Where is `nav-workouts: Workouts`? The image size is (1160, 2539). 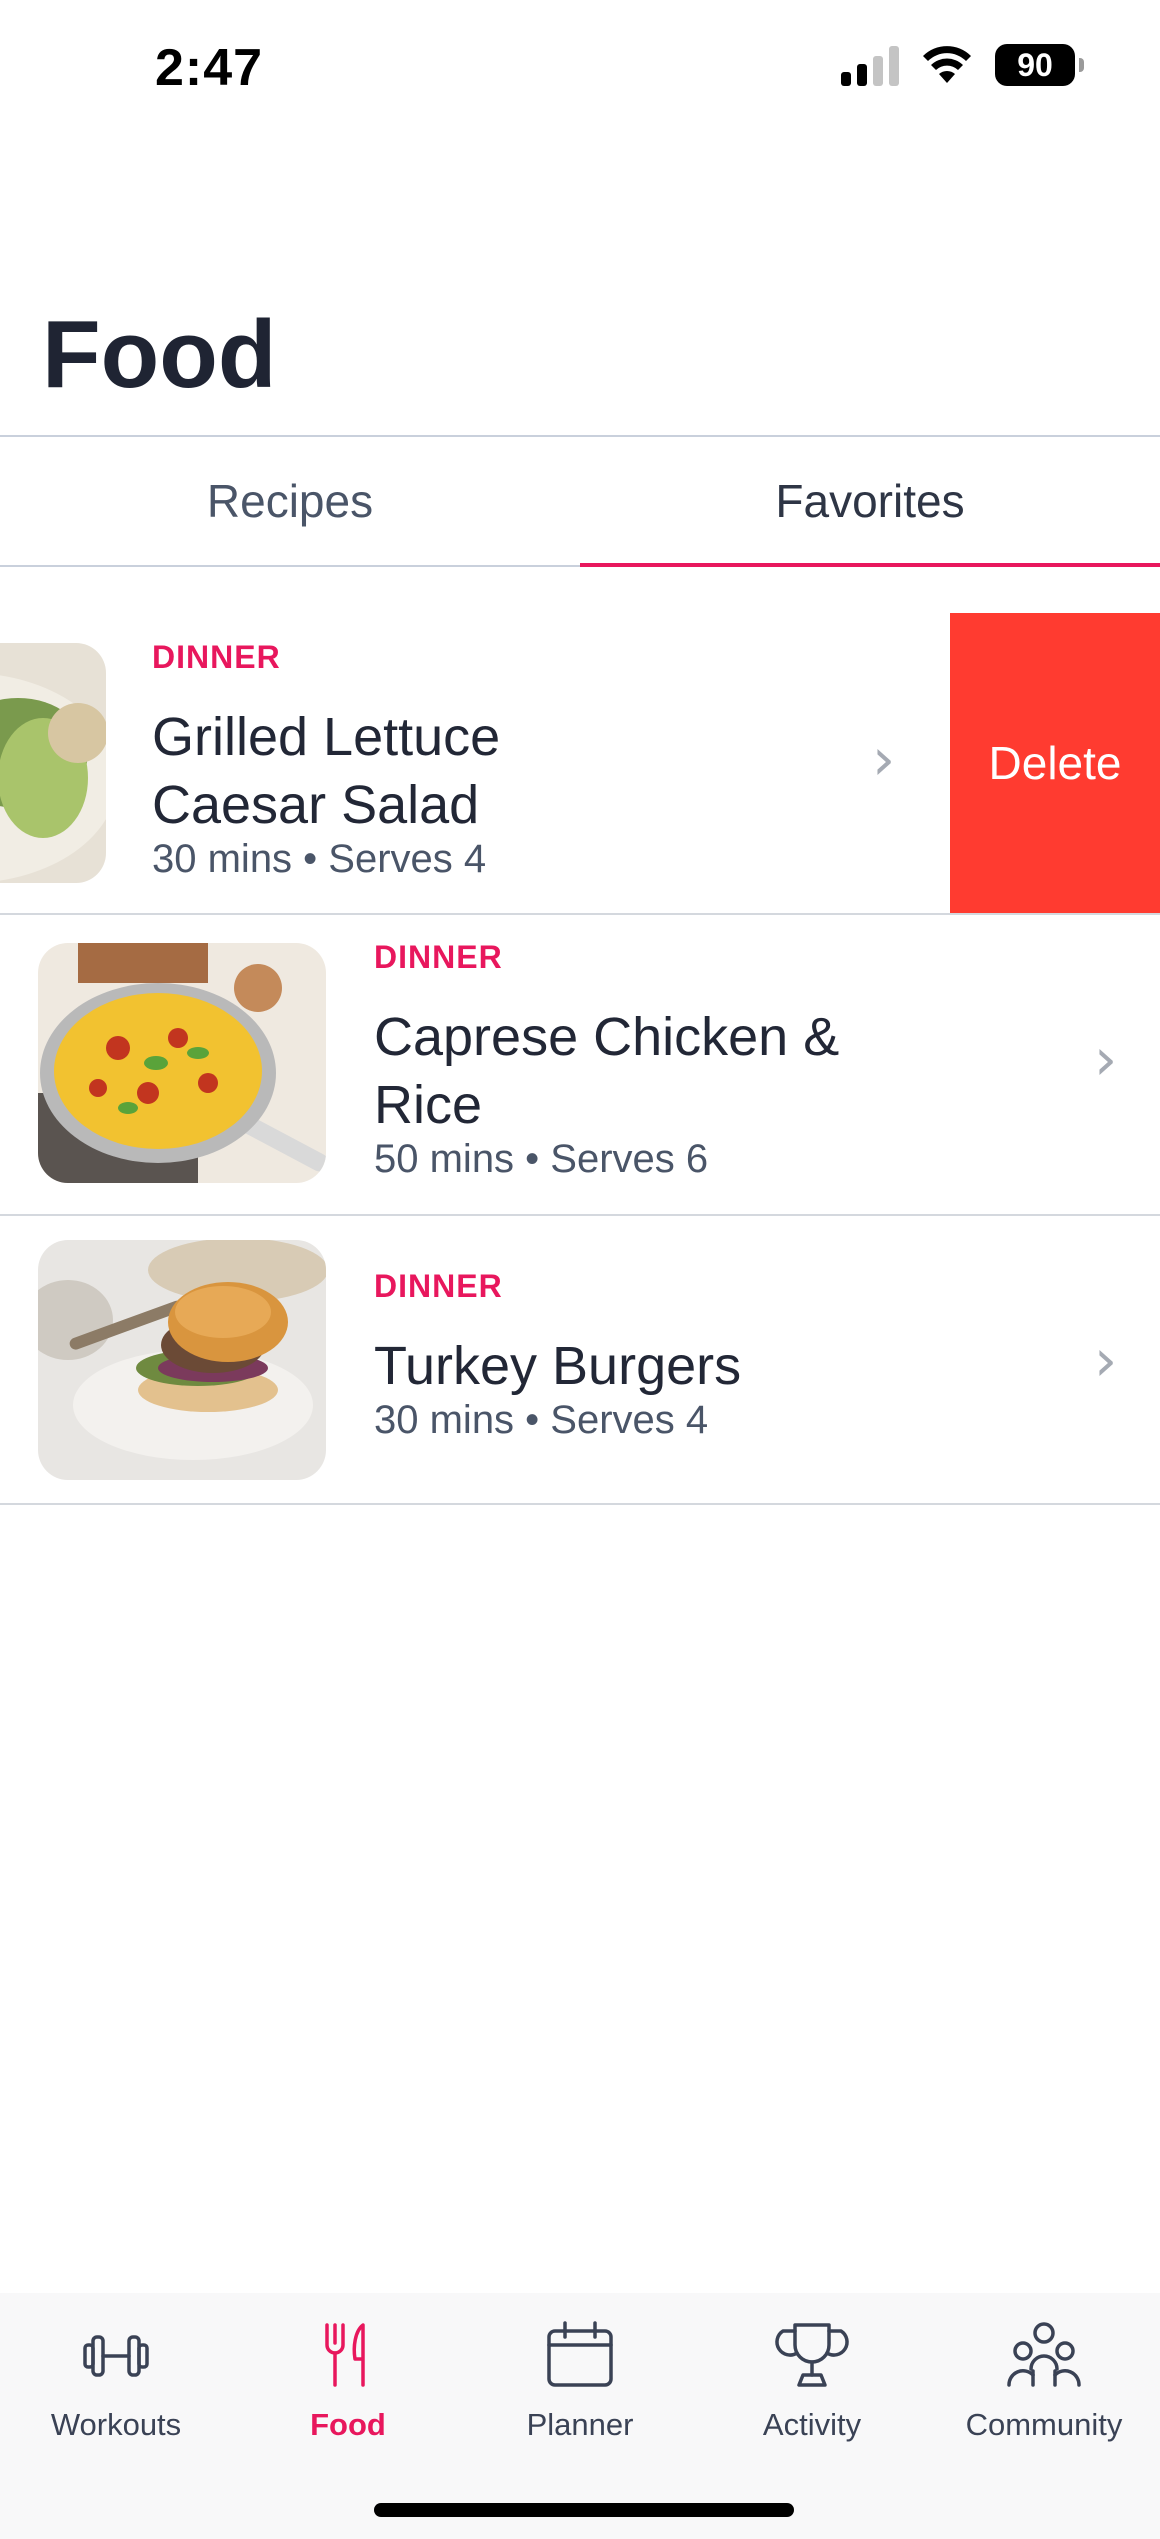 nav-workouts: Workouts is located at coordinates (116, 2416).